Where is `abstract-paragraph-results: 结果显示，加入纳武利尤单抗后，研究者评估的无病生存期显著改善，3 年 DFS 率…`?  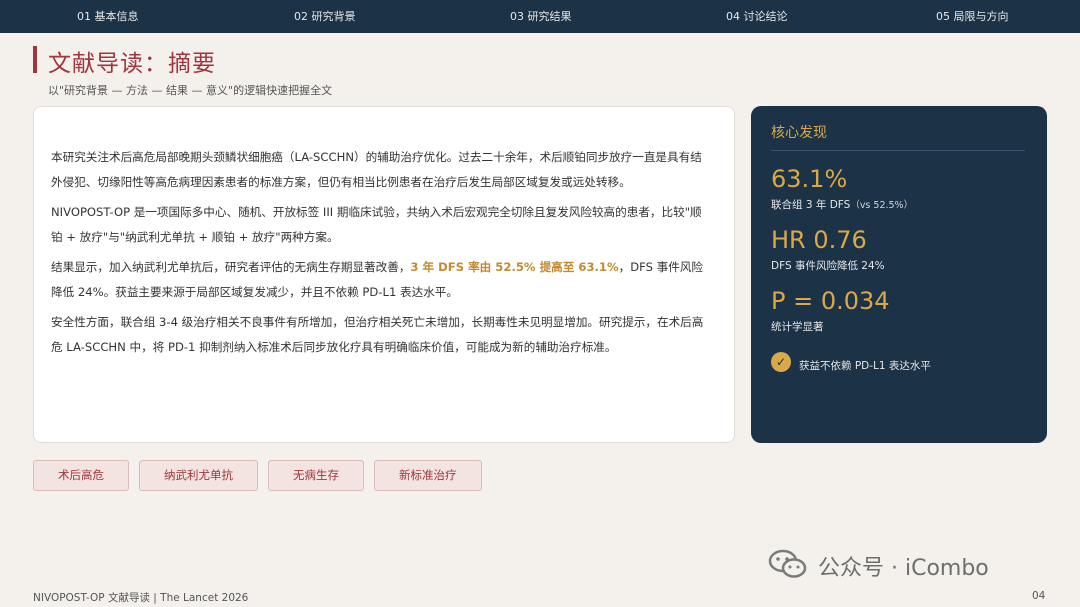 abstract-paragraph-results: 结果显示，加入纳武利尤单抗后，研究者评估的无病生存期显著改善，3 年 DFS 率… is located at coordinates (378, 280).